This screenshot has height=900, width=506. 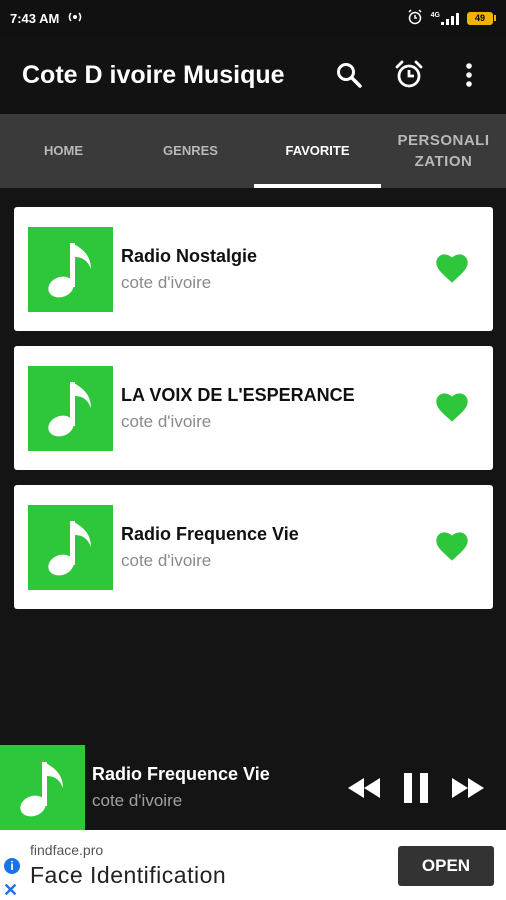 I want to click on network-label: 4G, so click(x=435, y=15).